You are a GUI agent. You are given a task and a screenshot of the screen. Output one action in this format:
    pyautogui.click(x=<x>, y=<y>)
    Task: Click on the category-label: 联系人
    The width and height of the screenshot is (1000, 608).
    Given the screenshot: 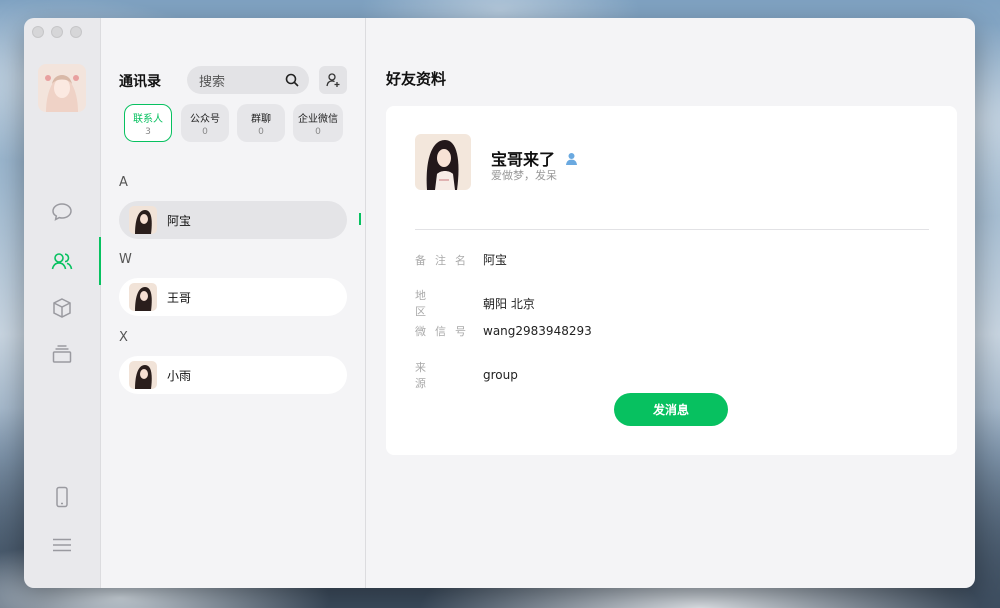 What is the action you would take?
    pyautogui.click(x=148, y=119)
    